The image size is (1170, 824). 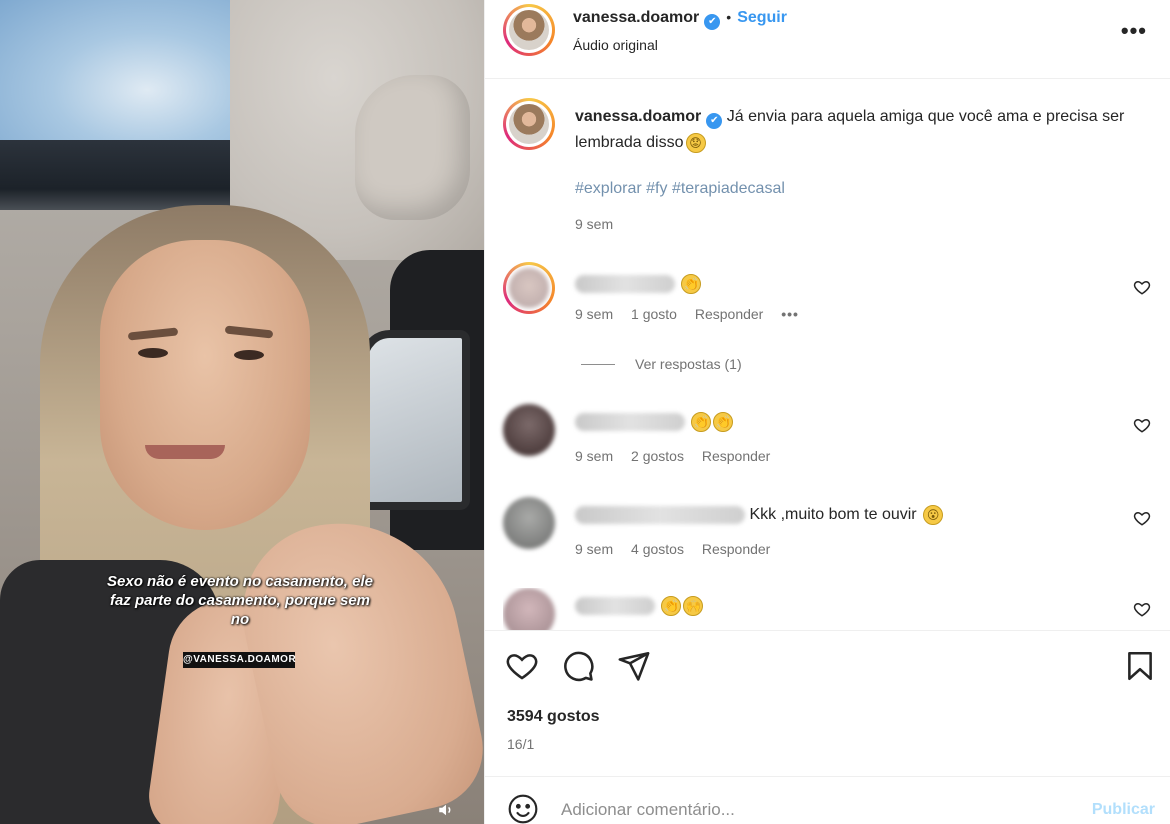 I want to click on publish-button: Publicar, so click(x=1123, y=810).